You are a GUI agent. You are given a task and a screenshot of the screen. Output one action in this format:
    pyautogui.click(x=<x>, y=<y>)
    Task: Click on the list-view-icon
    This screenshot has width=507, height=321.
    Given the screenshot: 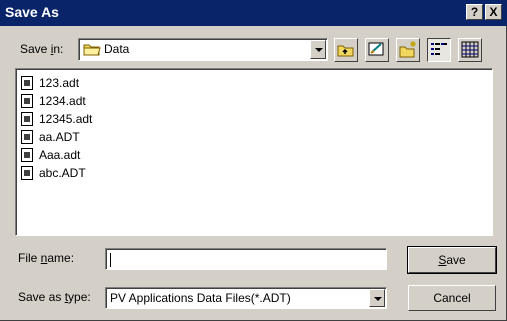 What is the action you would take?
    pyautogui.click(x=439, y=49)
    